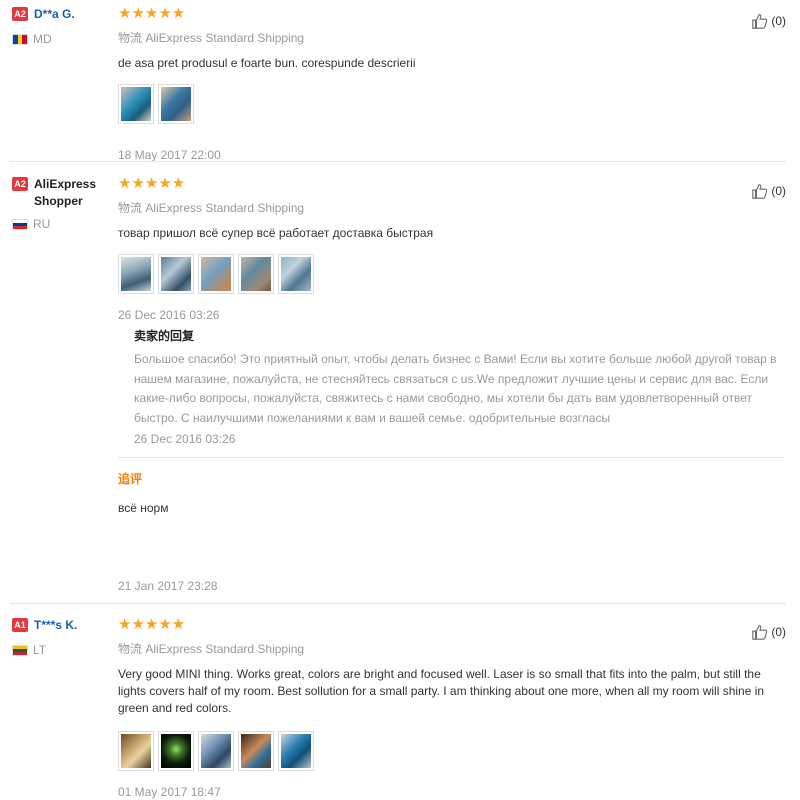  Describe the element at coordinates (62, 39) in the screenshot. I see `reviewer-country: MD` at that location.